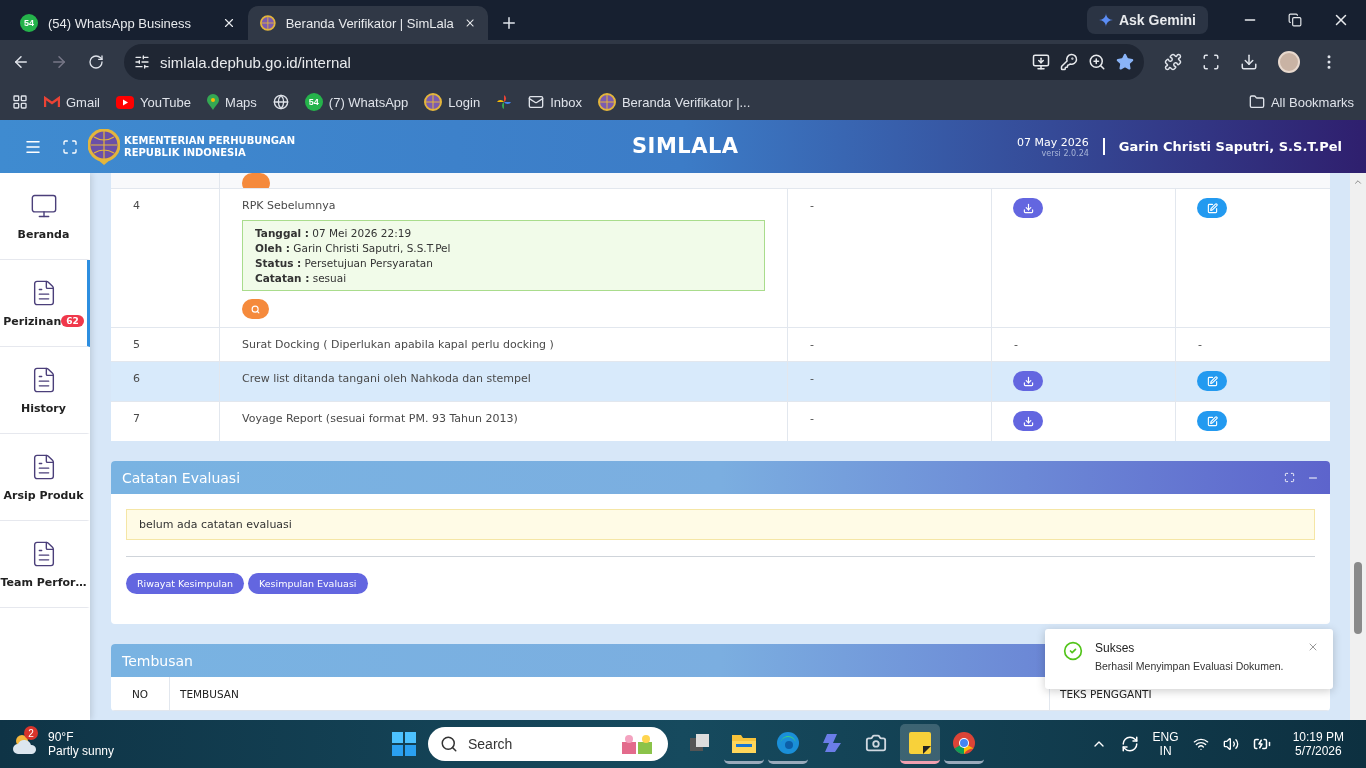 The width and height of the screenshot is (1366, 768). Describe the element at coordinates (70, 146) in the screenshot. I see `fullscreen-icon` at that location.